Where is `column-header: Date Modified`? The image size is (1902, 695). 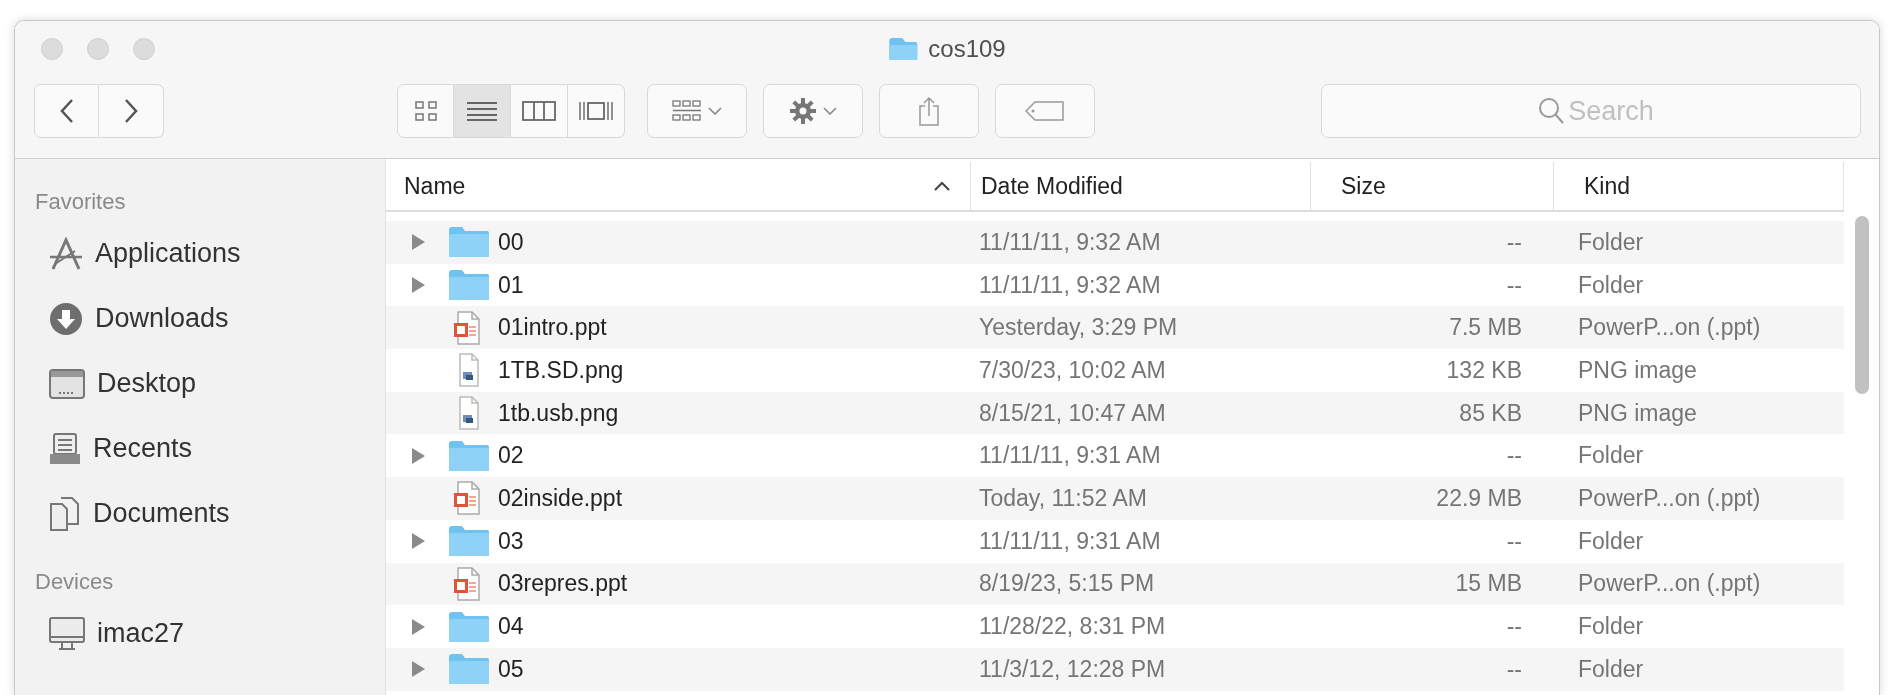 column-header: Date Modified is located at coordinates (1141, 186).